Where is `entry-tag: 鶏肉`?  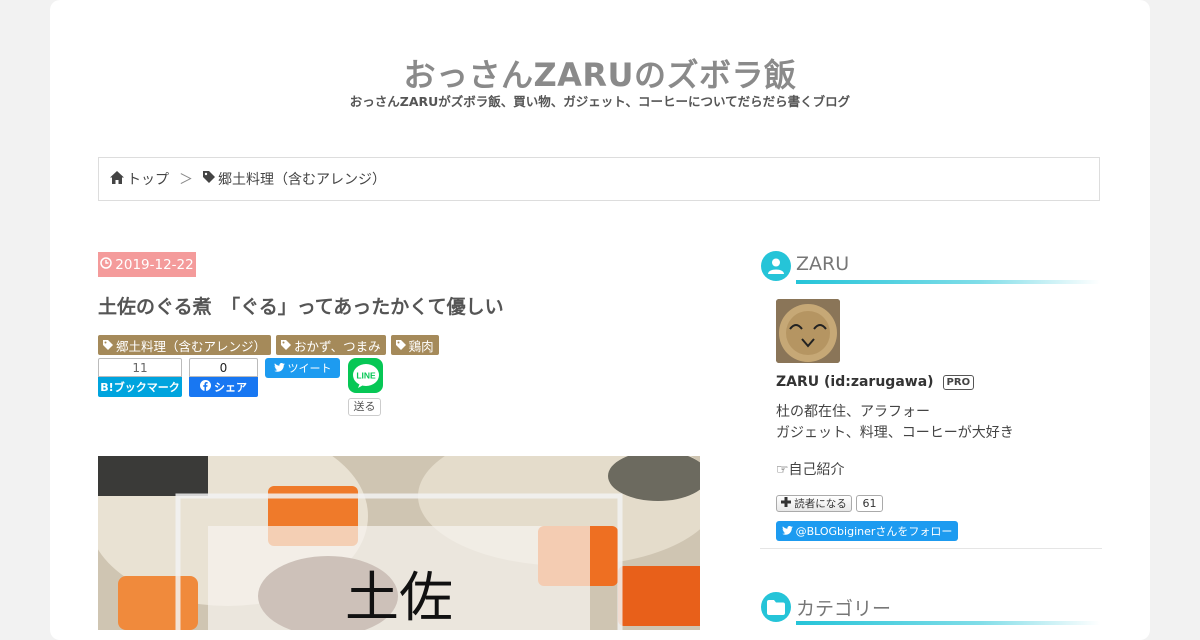
entry-tag: 鶏肉 is located at coordinates (414, 345).